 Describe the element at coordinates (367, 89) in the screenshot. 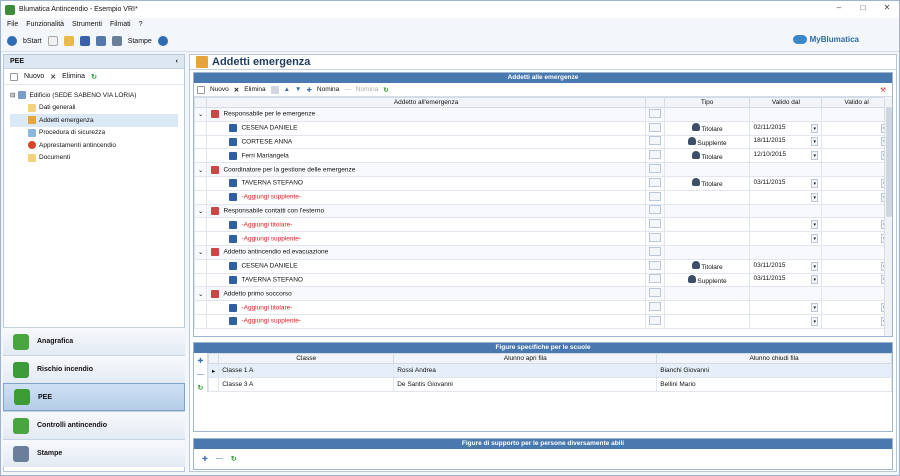

I see `nomina-remove-button: Nomina` at that location.